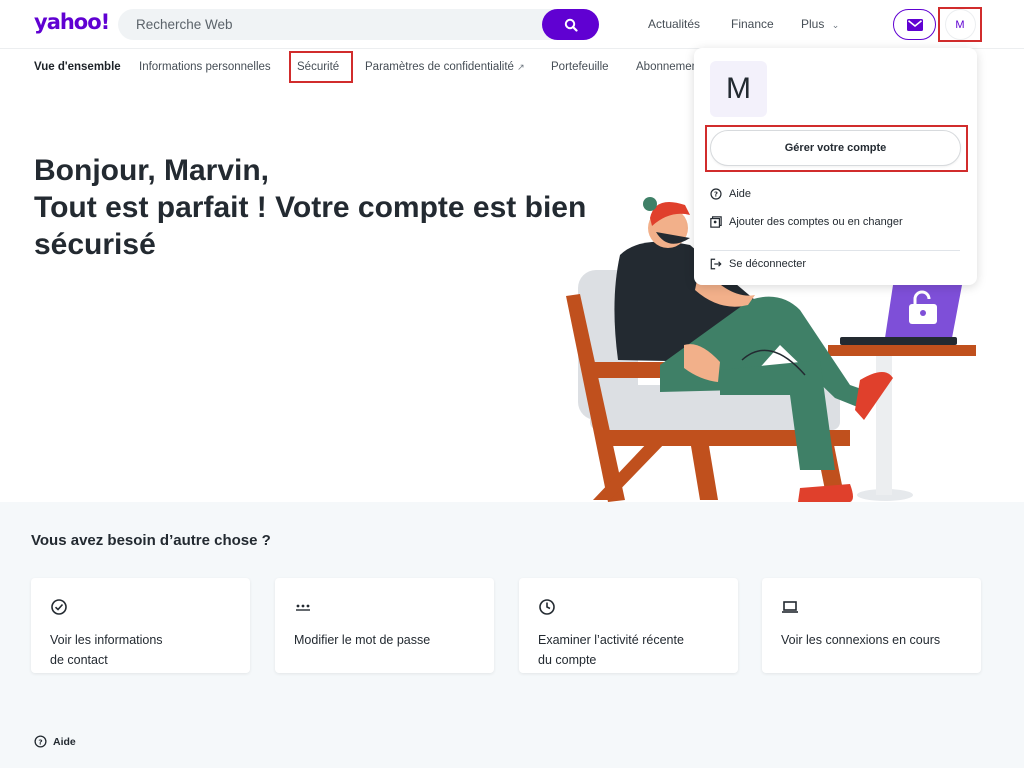 This screenshot has height=768, width=1024. What do you see at coordinates (835, 25) in the screenshot?
I see `chevron-down-icon: ⌄` at bounding box center [835, 25].